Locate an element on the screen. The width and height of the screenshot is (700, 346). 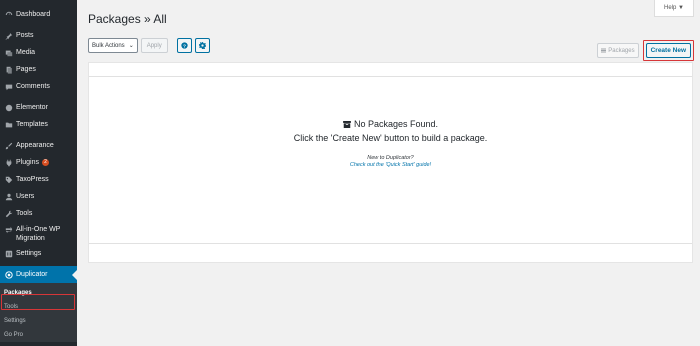
sidebar-item-label: Plugins is located at coordinates (27, 162).